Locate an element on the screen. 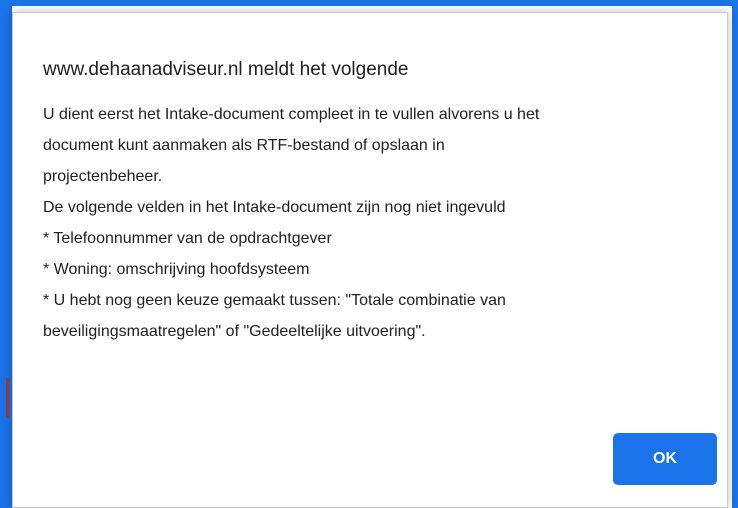 Image resolution: width=738 pixels, height=508 pixels. ok-button: OK is located at coordinates (665, 459).